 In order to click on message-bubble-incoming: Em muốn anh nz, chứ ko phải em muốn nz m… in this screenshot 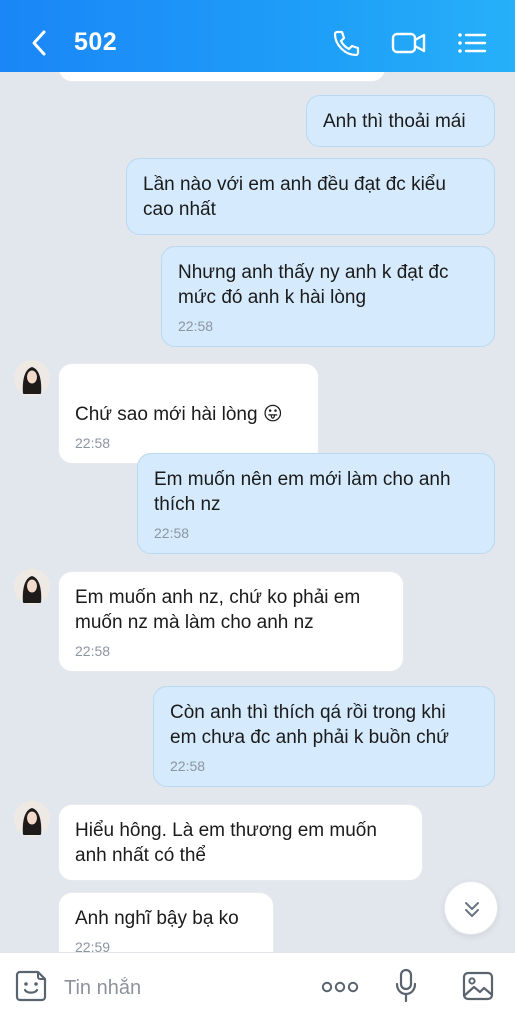, I will do `click(231, 621)`.